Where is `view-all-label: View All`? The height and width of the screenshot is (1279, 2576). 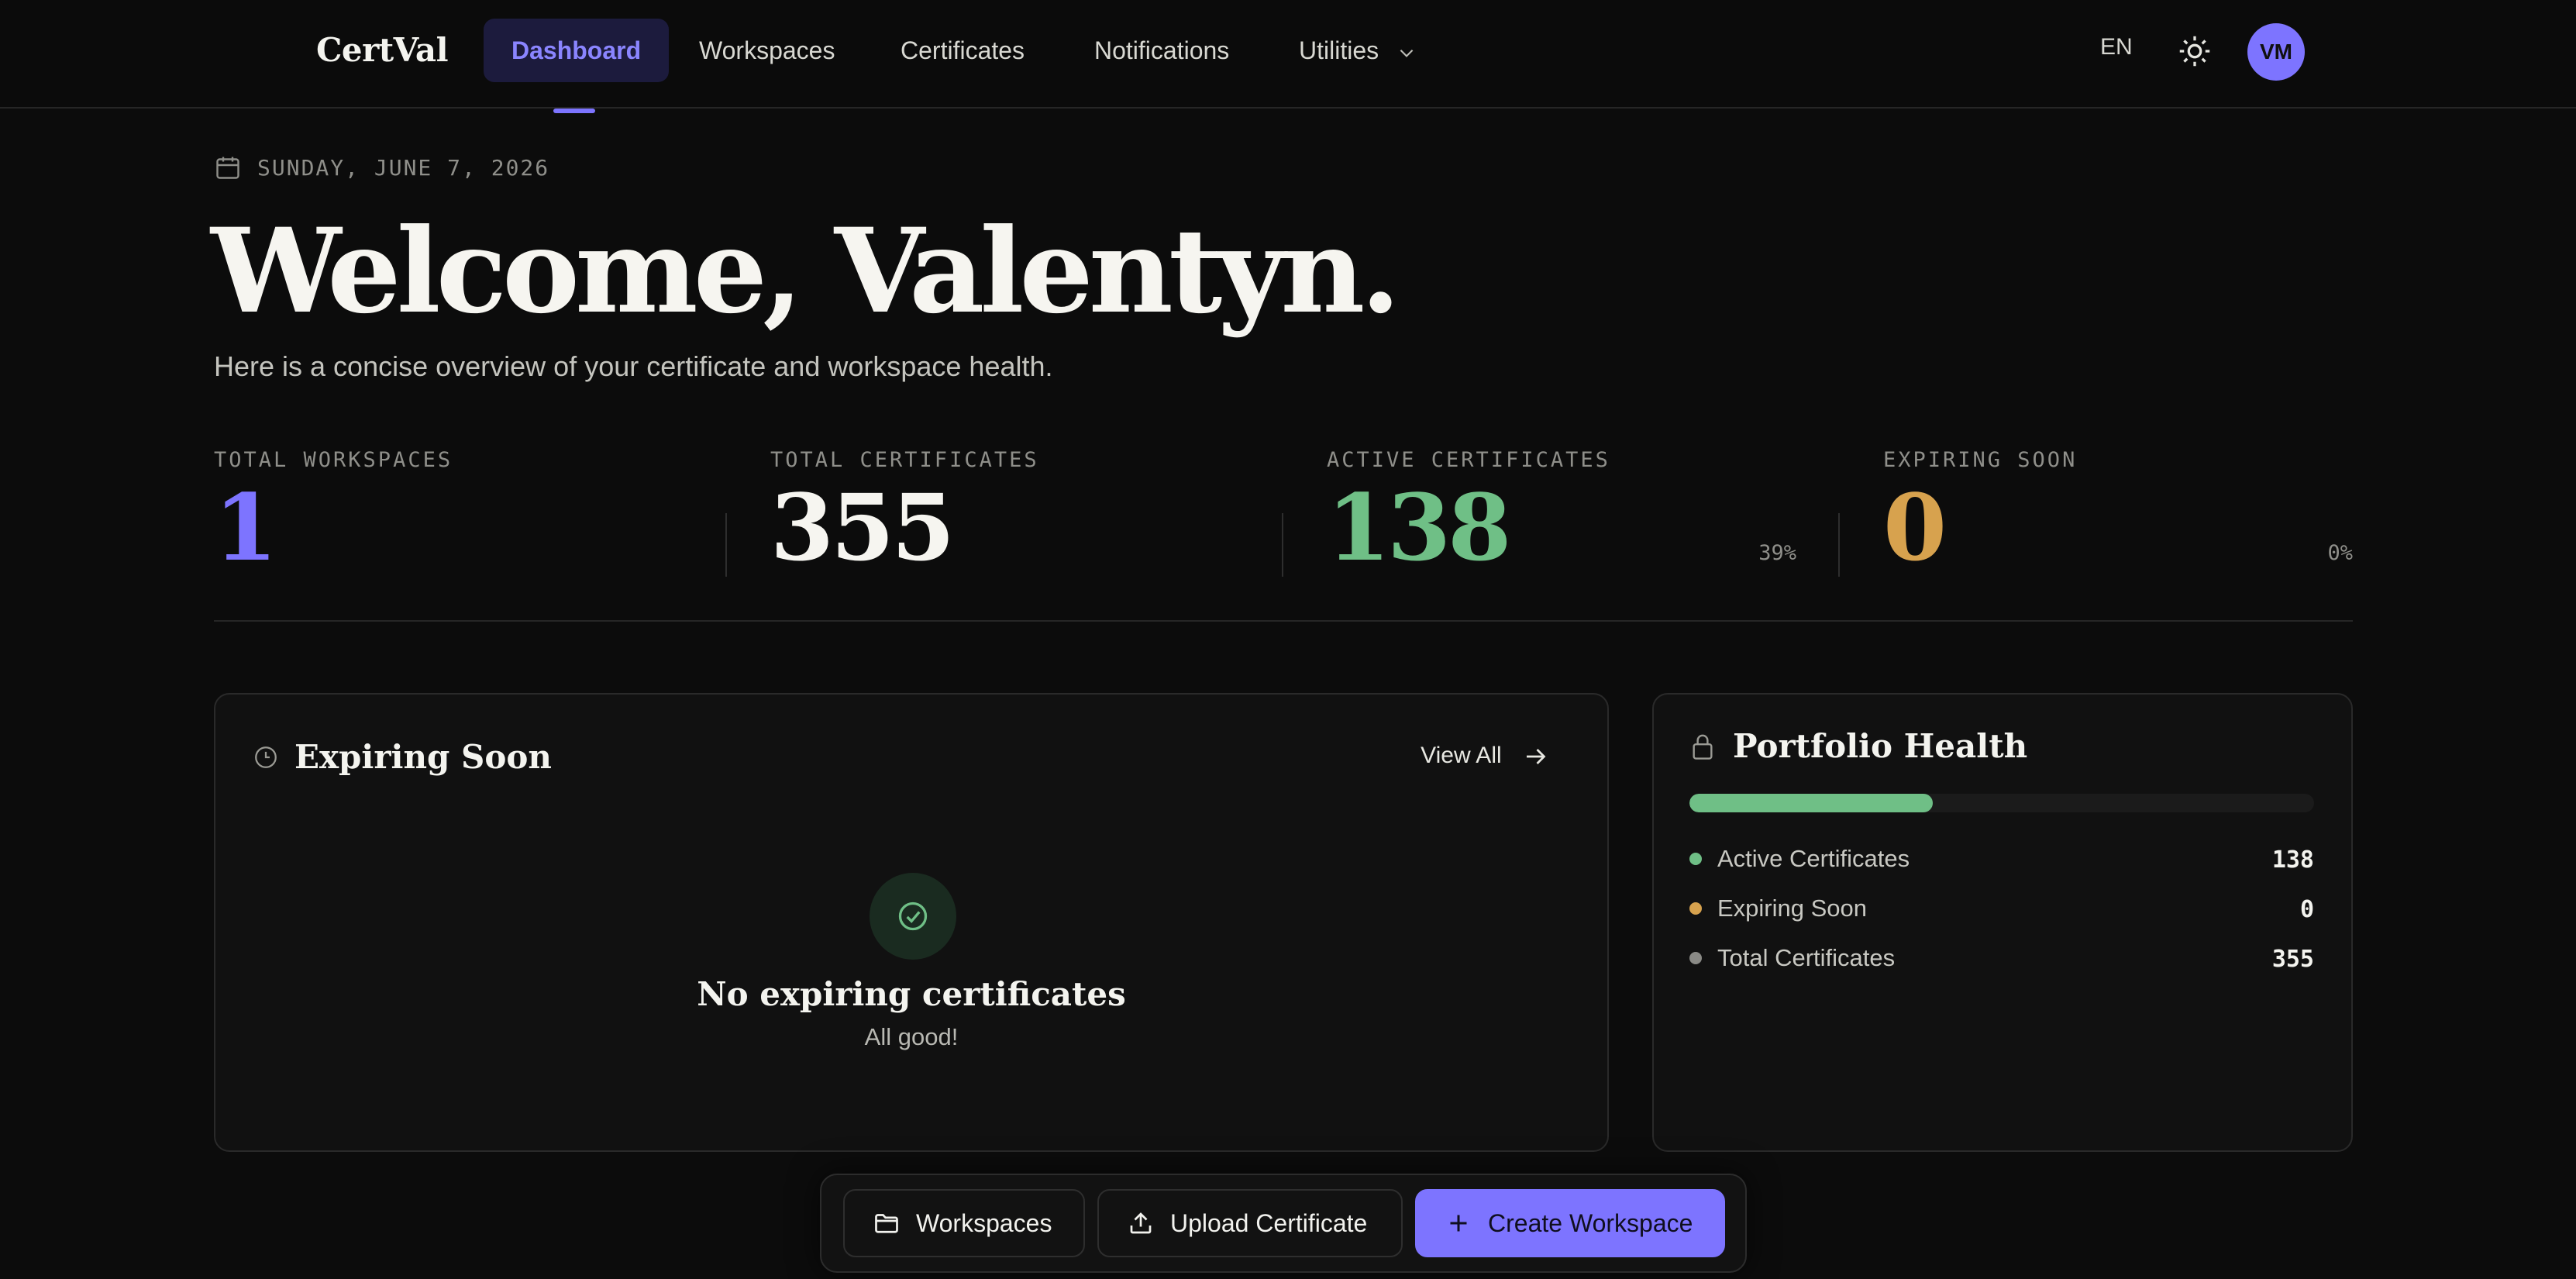
view-all-label: View All is located at coordinates (1461, 755).